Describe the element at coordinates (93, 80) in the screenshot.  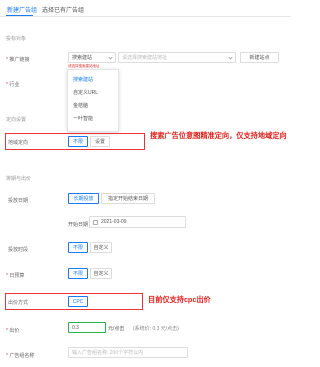
I see `dropdown-option-search-site: 搜索建站` at that location.